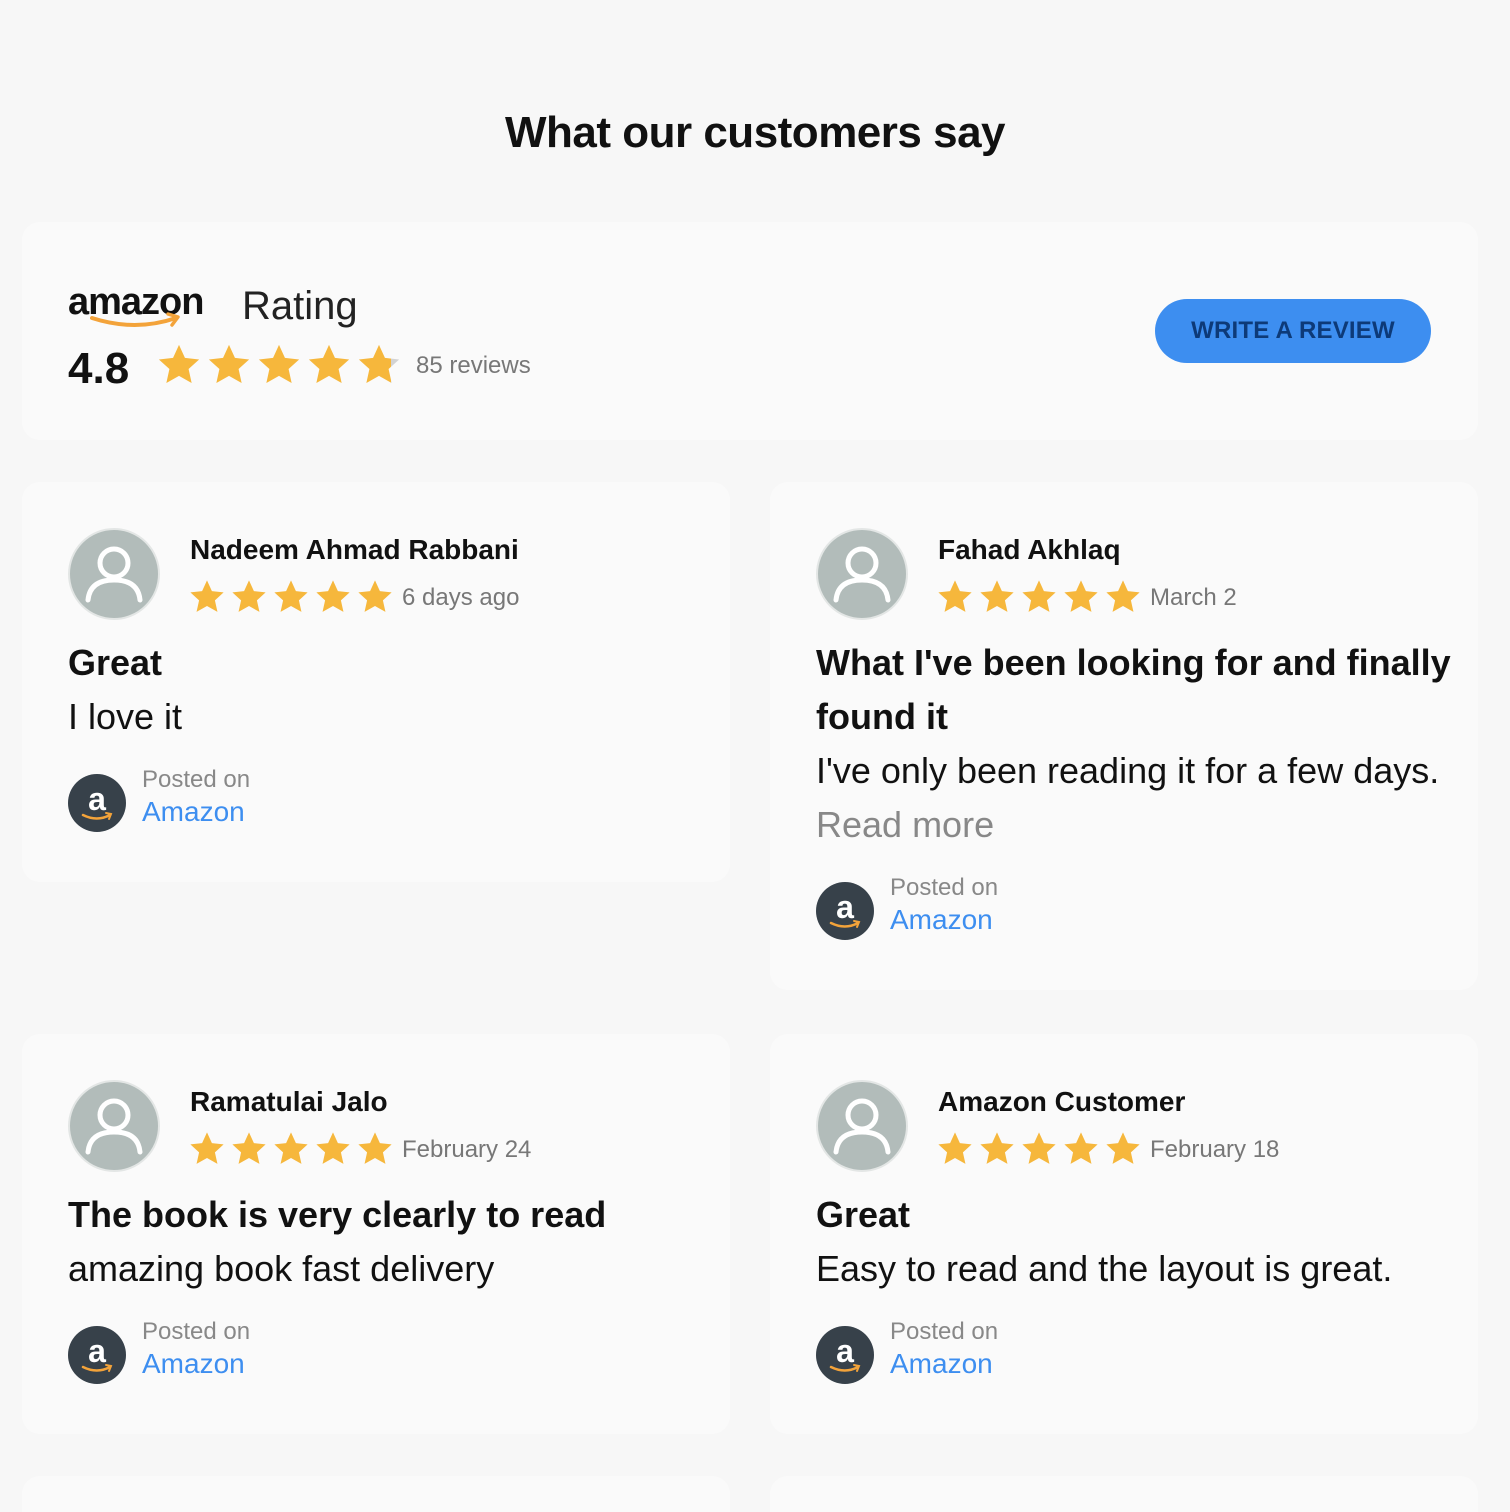 The width and height of the screenshot is (1510, 1512). I want to click on review-body: amazing book fast delivery, so click(281, 1268).